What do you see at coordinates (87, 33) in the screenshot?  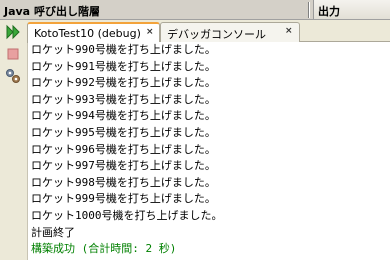 I see `tab-label: KotoTest10 (debug)` at bounding box center [87, 33].